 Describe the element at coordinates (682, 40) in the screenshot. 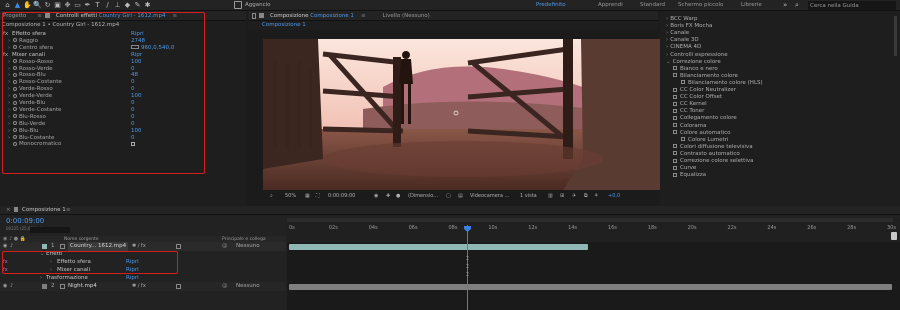

I see `effect-category: › Canale 3D` at that location.